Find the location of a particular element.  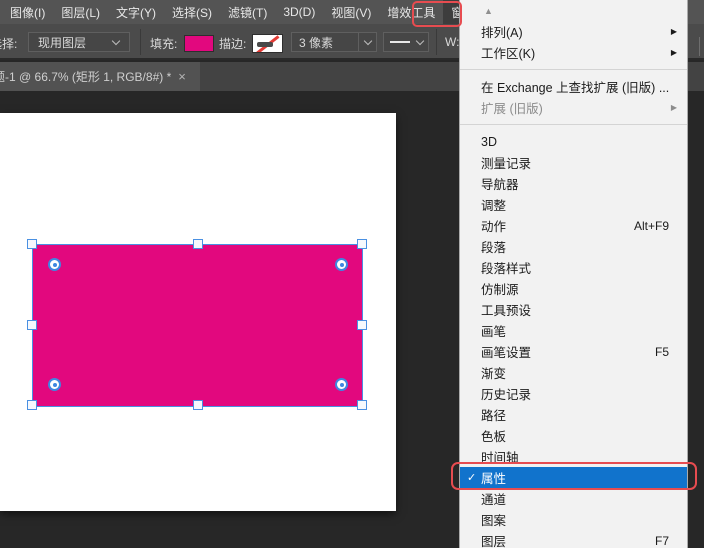

menu-item-label: 排列(A) is located at coordinates (502, 33).